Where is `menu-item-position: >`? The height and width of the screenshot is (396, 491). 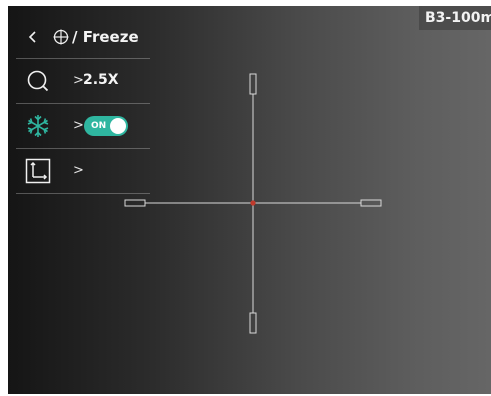
menu-item-position: > is located at coordinates (83, 171).